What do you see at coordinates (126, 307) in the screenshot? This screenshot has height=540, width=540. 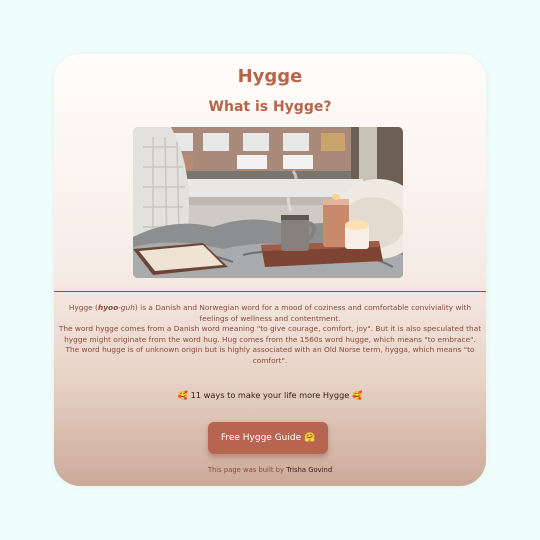 I see `pronunciation-rest: -guh` at bounding box center [126, 307].